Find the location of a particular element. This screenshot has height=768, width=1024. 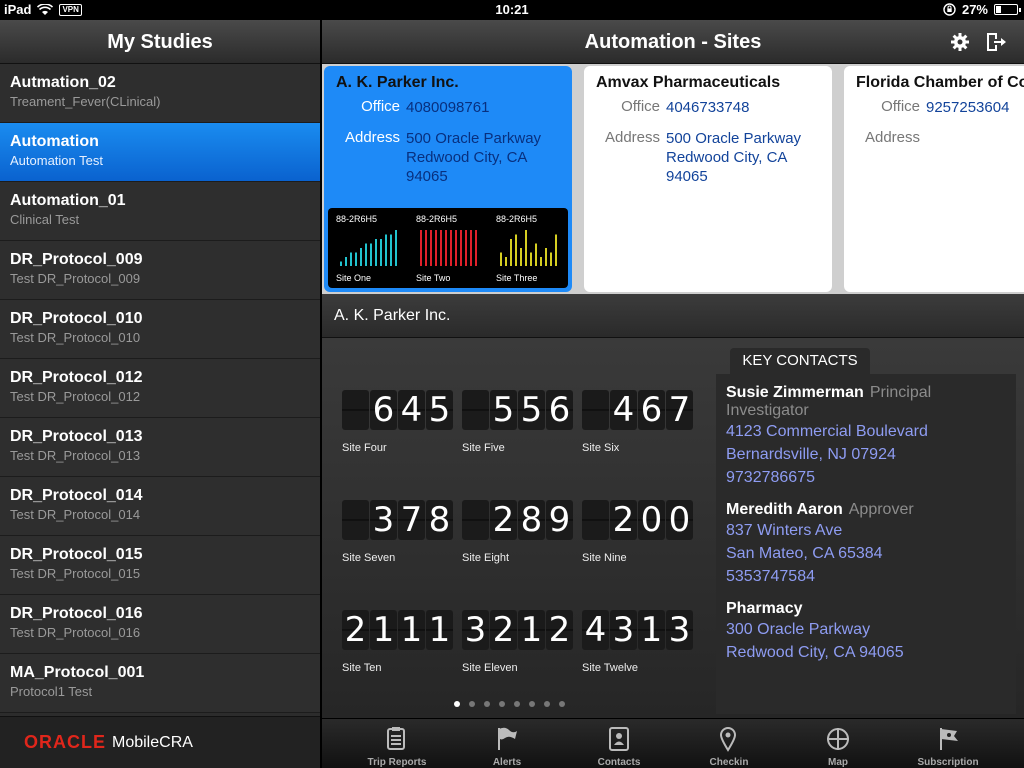

study-item: DR_Protocol_016 Test DR_Protocol_016 is located at coordinates (160, 624).